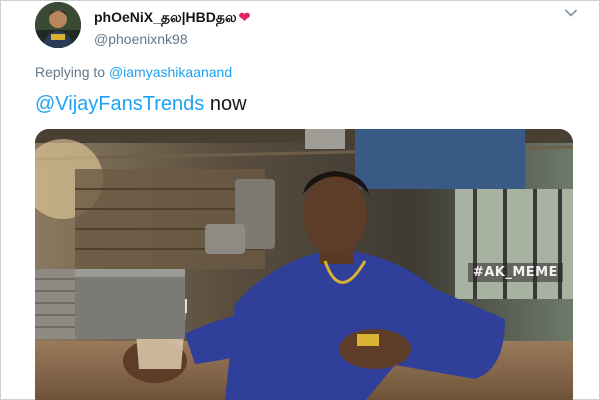 This screenshot has height=400, width=600. Describe the element at coordinates (165, 17) in the screenshot. I see `display-name-text: phOeNiX_தல|HBDதல` at that location.